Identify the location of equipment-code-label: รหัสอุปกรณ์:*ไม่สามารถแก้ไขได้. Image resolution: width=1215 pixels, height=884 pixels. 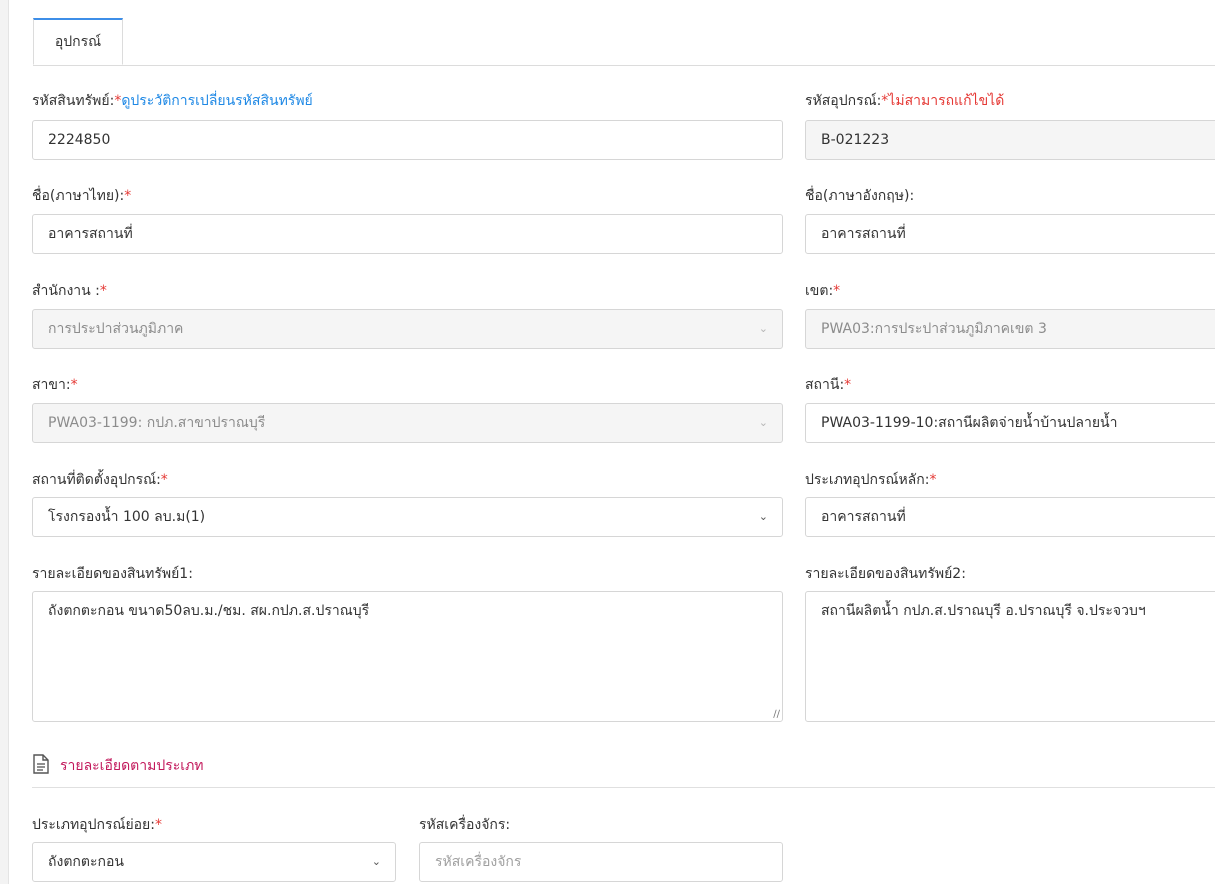
(904, 101).